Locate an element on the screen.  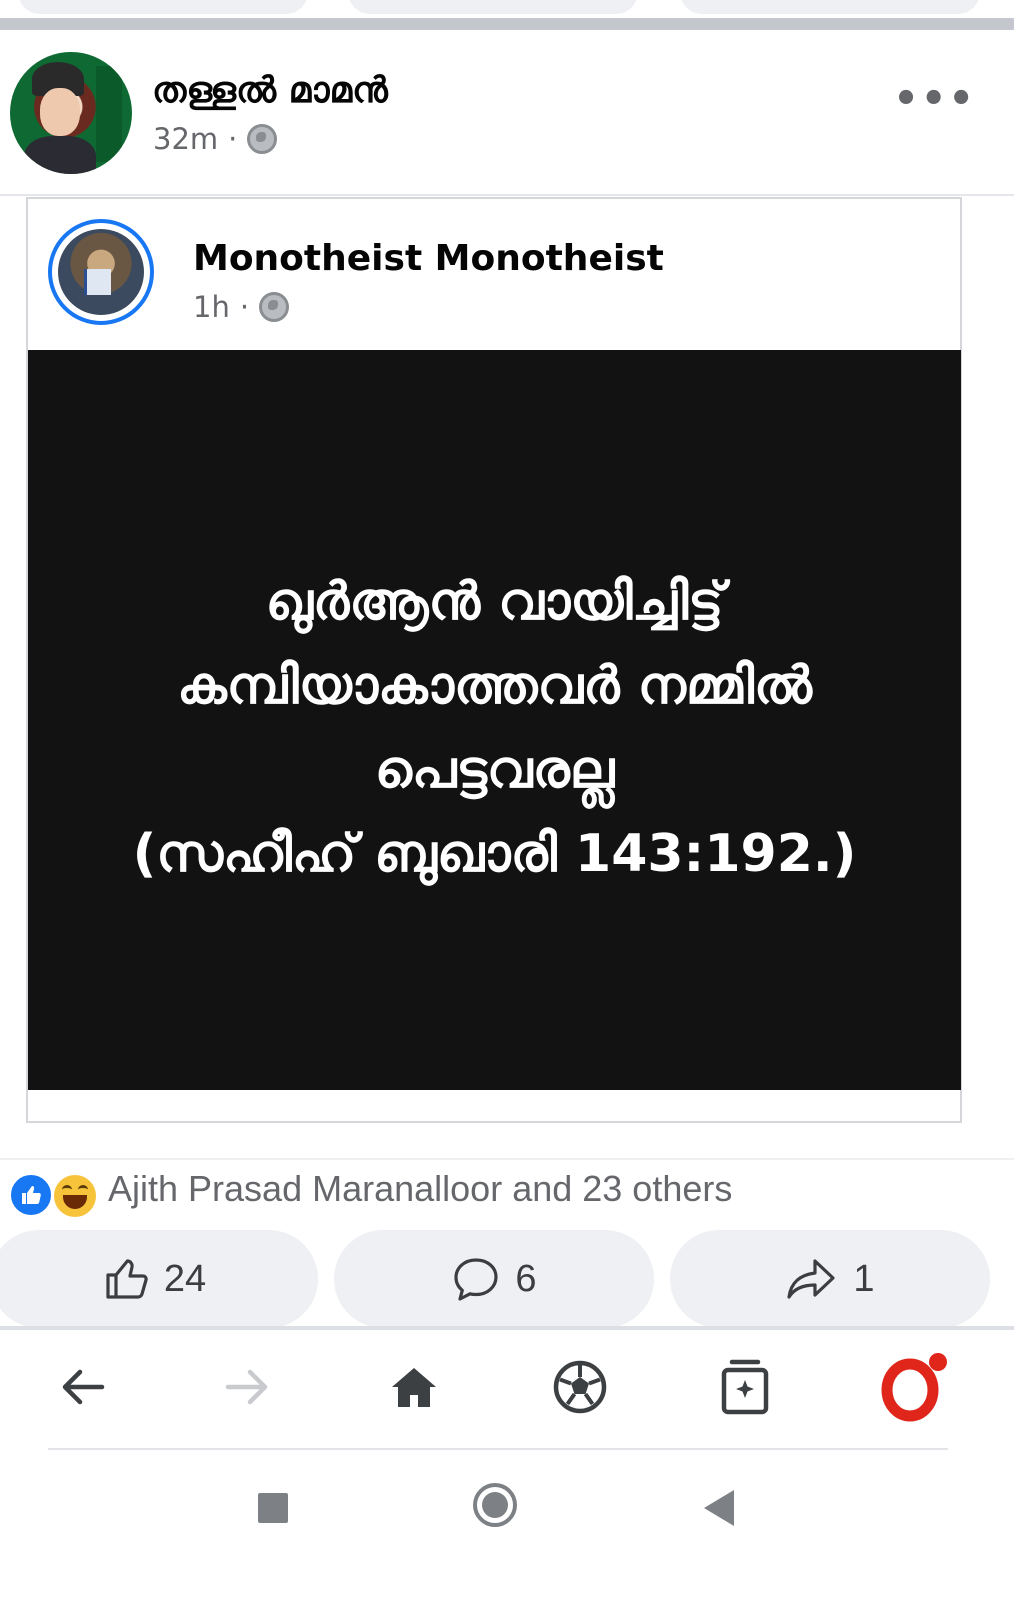
post-text-line: പെട്ടവരല്ല is located at coordinates (494, 770).